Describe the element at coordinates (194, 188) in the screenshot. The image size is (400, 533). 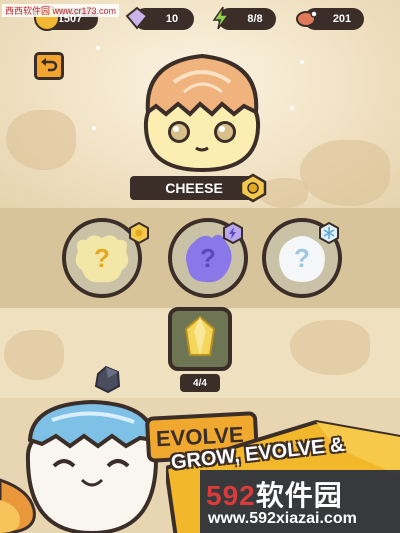
I see `pet-name: CHEESE` at that location.